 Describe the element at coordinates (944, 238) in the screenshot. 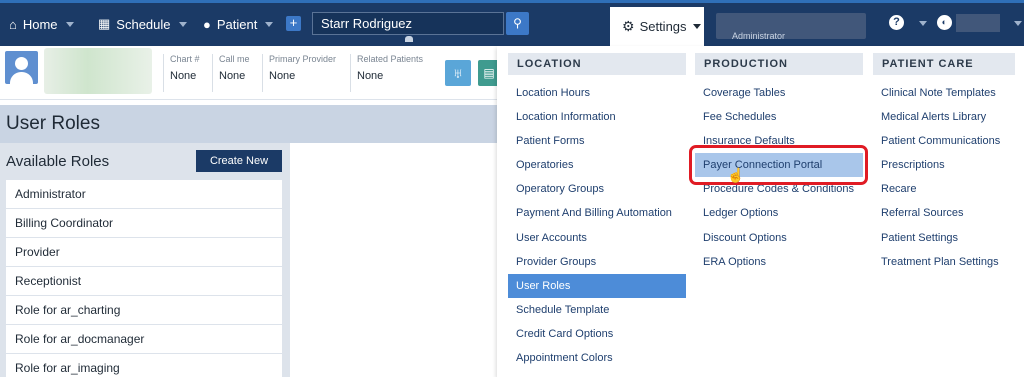

I see `menu-patient-settings: Patient Settings` at that location.